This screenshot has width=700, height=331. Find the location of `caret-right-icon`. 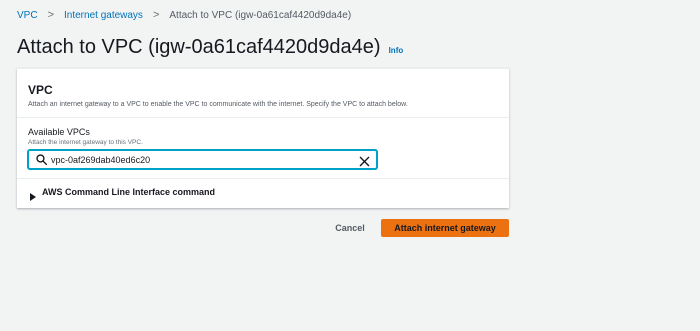

caret-right-icon is located at coordinates (33, 194).